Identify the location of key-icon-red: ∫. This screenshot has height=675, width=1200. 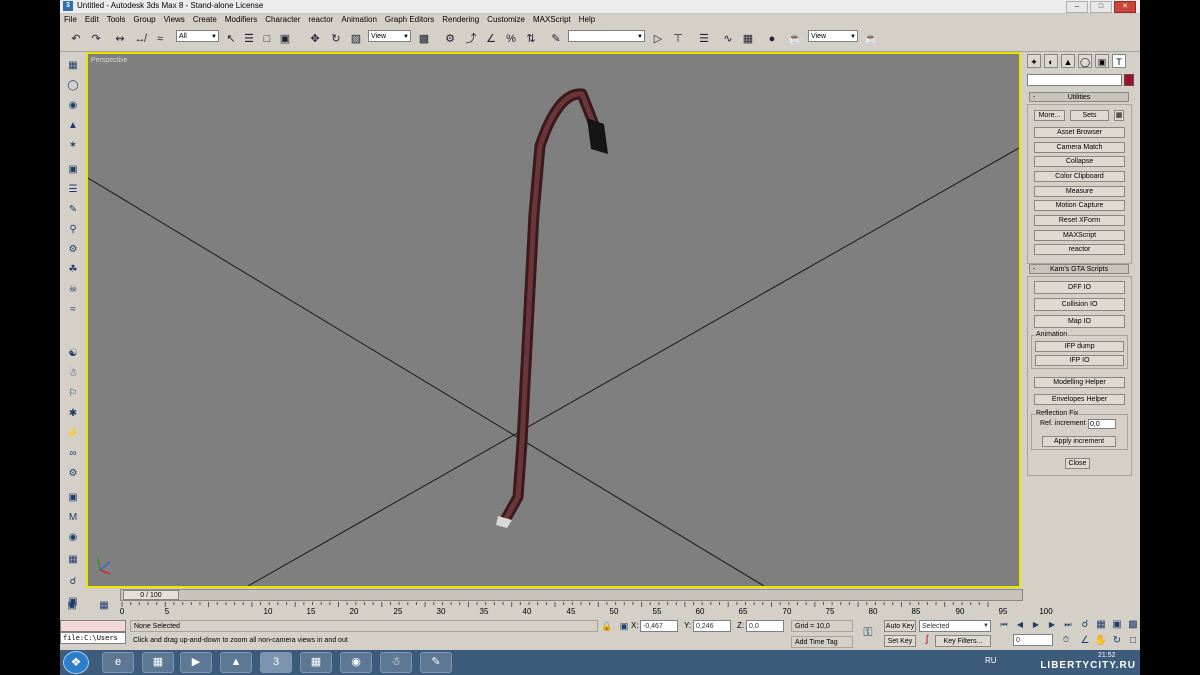
(927, 640).